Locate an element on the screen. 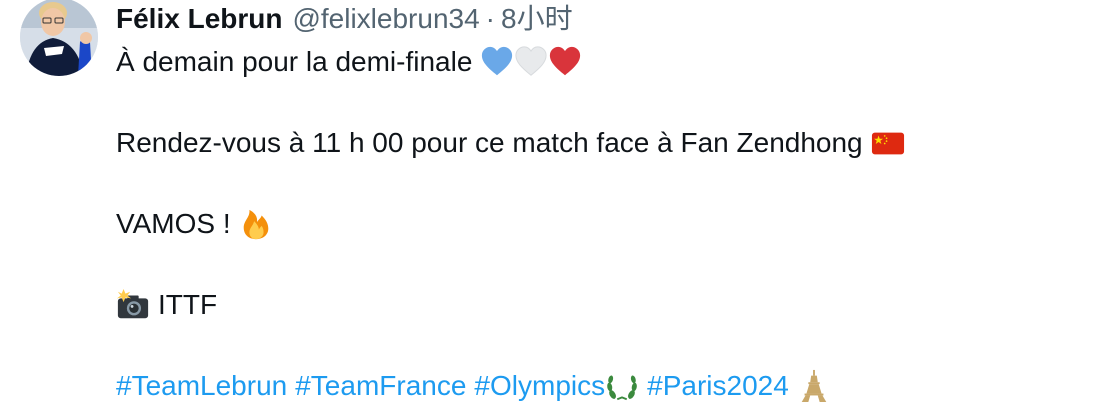  avatar is located at coordinates (59, 38).